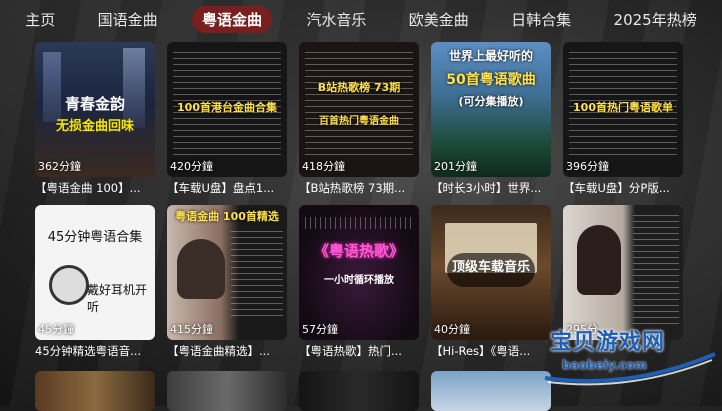 The height and width of the screenshot is (411, 722). What do you see at coordinates (336, 19) in the screenshot?
I see `tab-qishui: 汽水音乐` at bounding box center [336, 19].